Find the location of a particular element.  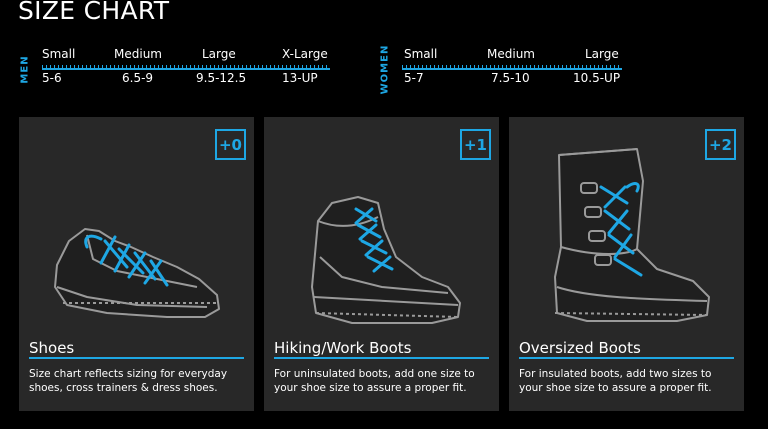

men-label: MEN is located at coordinates (25, 69).